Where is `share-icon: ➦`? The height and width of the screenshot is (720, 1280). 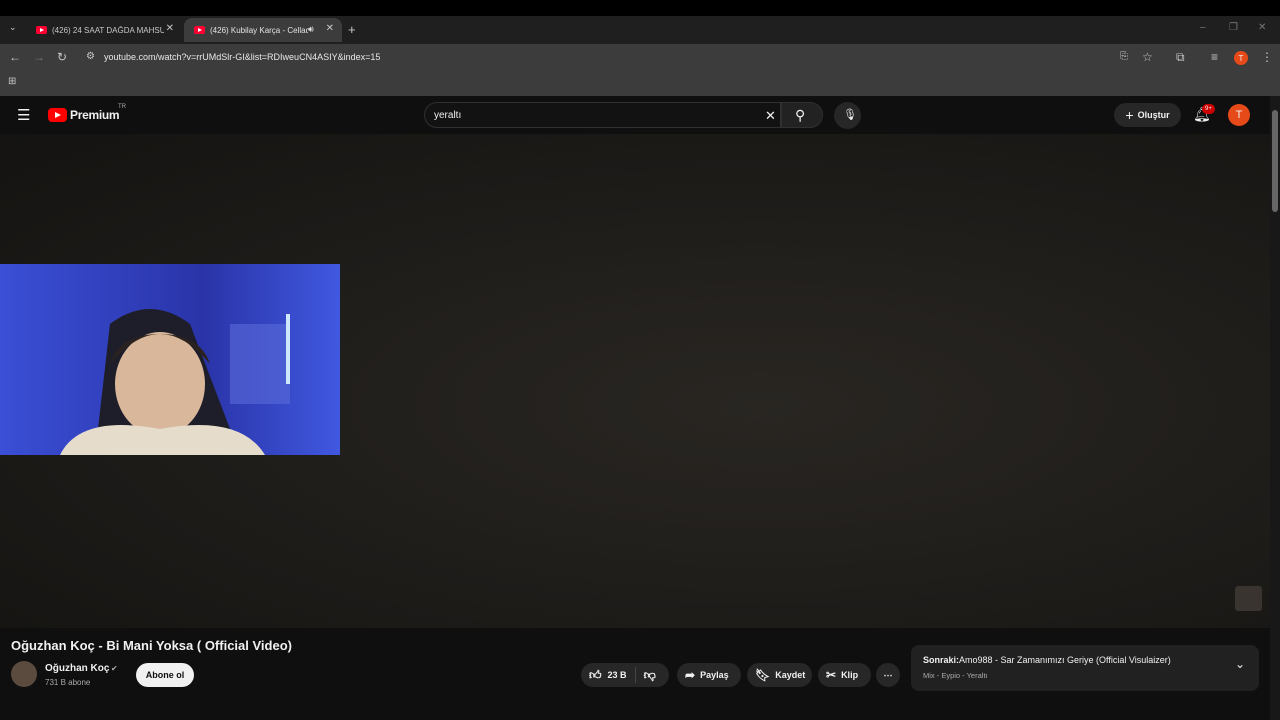
share-icon: ➦ is located at coordinates (690, 675).